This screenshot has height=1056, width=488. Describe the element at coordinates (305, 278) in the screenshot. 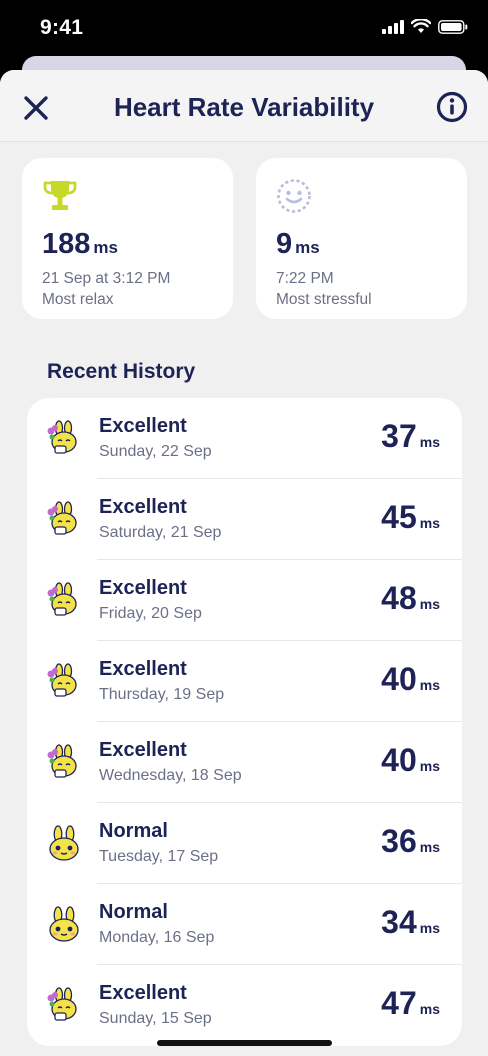

I see `most-stressful-time: 7:22 PM` at that location.